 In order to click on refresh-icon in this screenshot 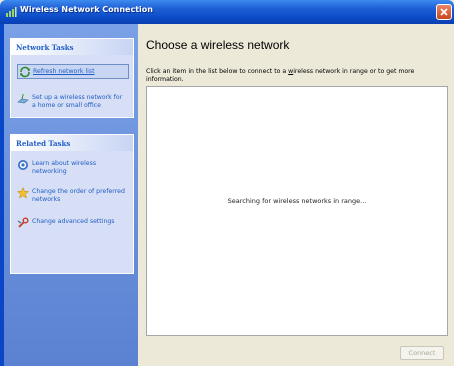, I will do `click(25, 72)`.